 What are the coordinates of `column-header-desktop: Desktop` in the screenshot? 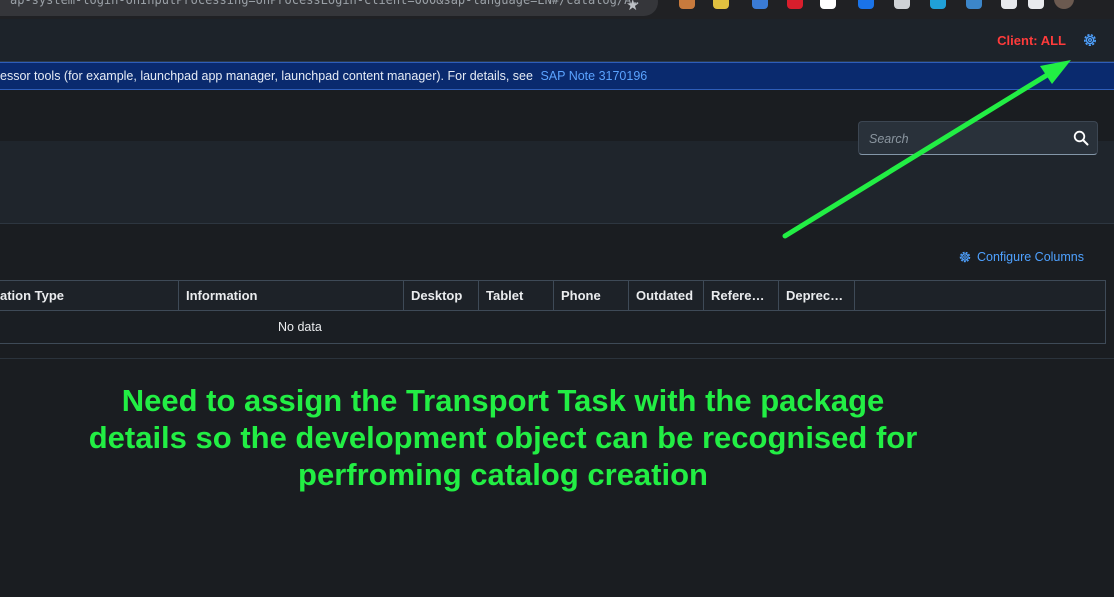 It's located at (441, 295).